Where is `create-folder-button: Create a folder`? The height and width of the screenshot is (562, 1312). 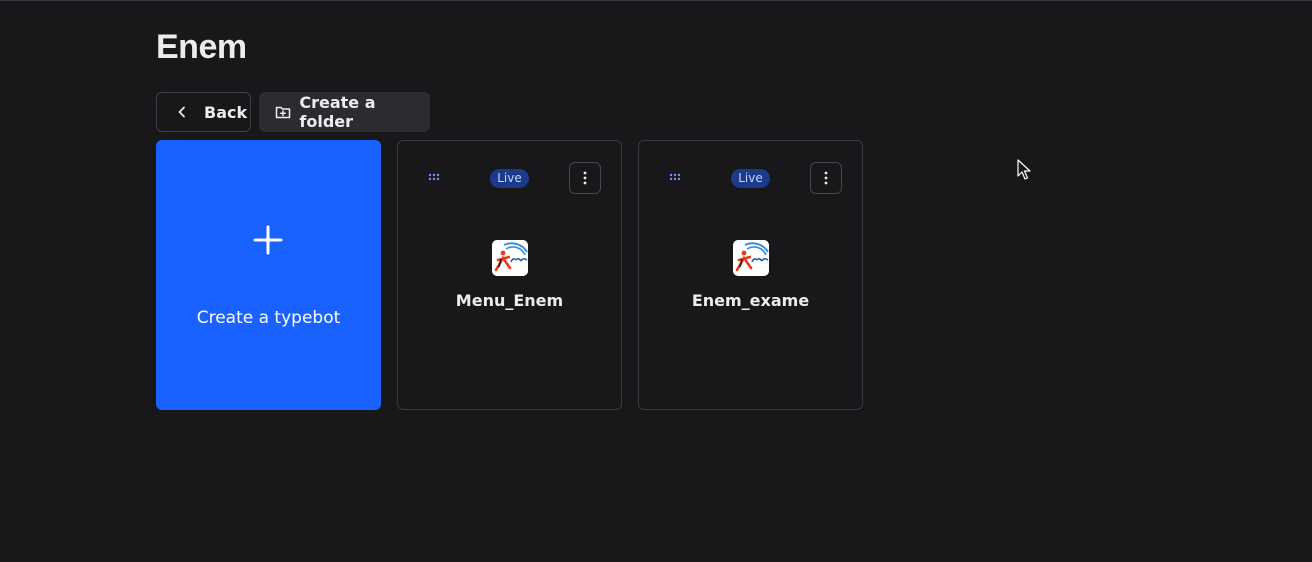
create-folder-button: Create a folder is located at coordinates (344, 112).